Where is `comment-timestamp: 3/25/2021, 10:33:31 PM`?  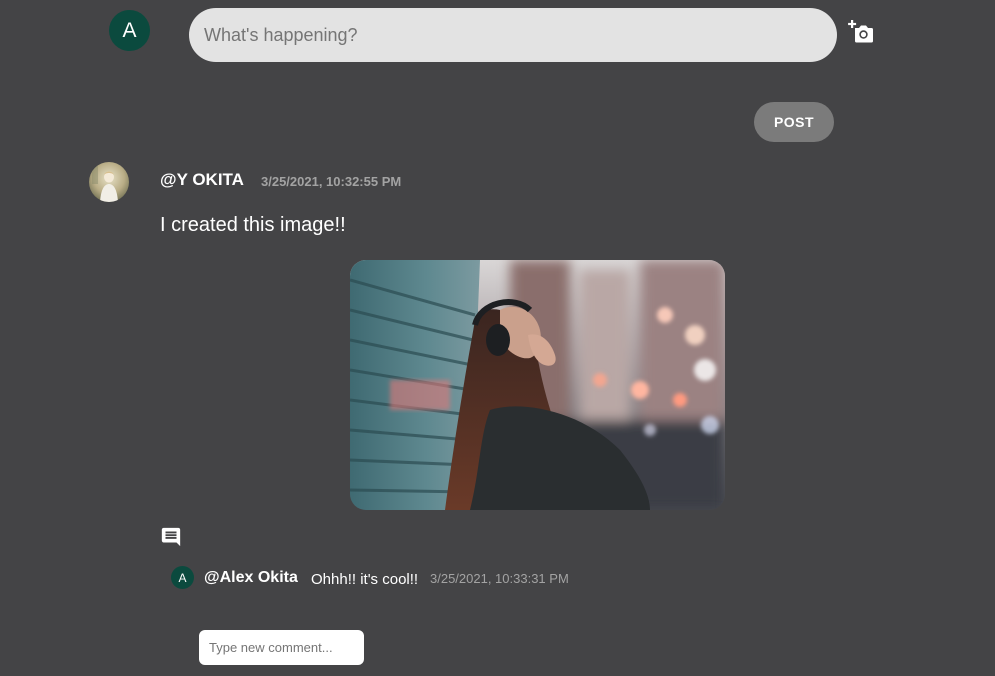
comment-timestamp: 3/25/2021, 10:33:31 PM is located at coordinates (499, 578).